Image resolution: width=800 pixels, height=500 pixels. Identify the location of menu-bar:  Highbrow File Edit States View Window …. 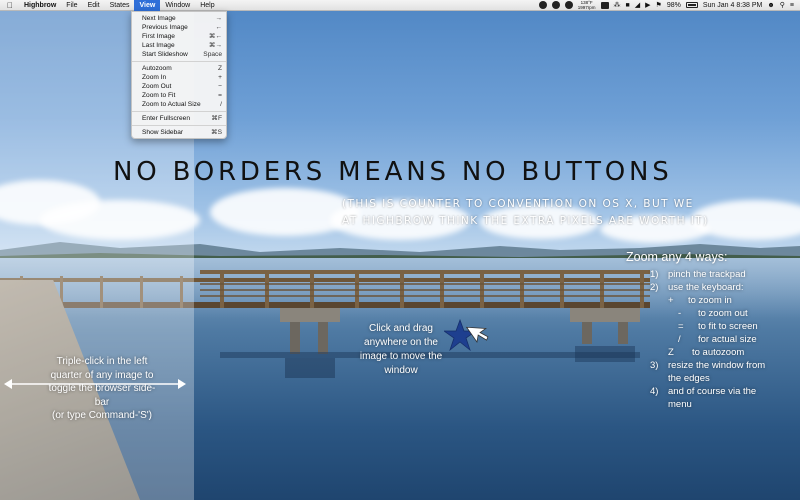
(400, 5).